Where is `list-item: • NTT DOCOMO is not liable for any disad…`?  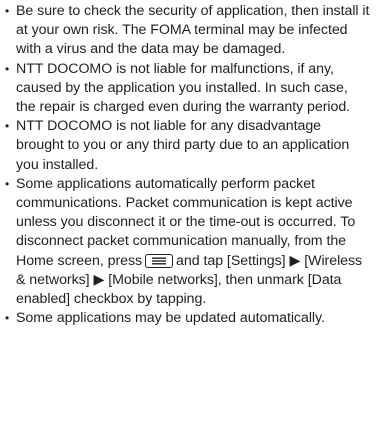
list-item: • NTT DOCOMO is not liable for any disad… is located at coordinates (187, 146).